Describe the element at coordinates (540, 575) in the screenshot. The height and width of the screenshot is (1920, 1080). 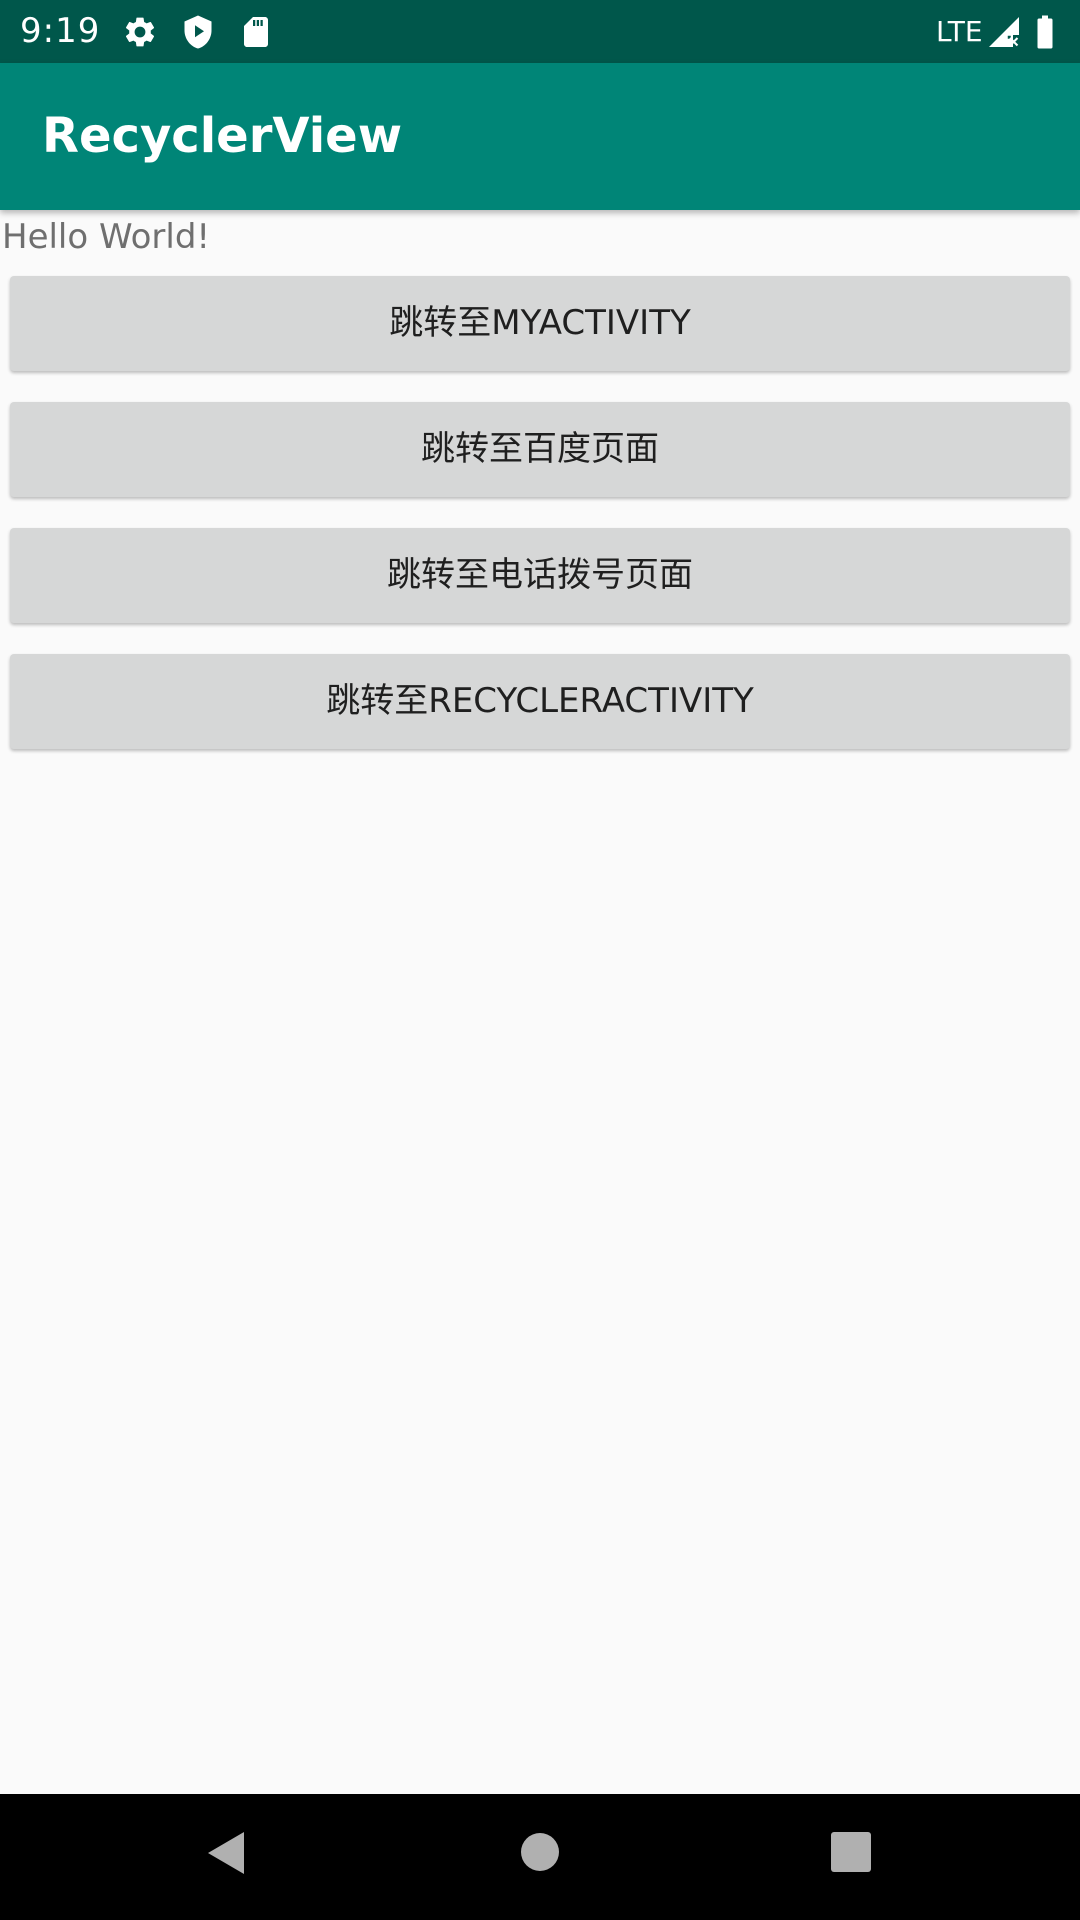
I see `goto-dialer-button: 跳转至电话拨号页面` at that location.